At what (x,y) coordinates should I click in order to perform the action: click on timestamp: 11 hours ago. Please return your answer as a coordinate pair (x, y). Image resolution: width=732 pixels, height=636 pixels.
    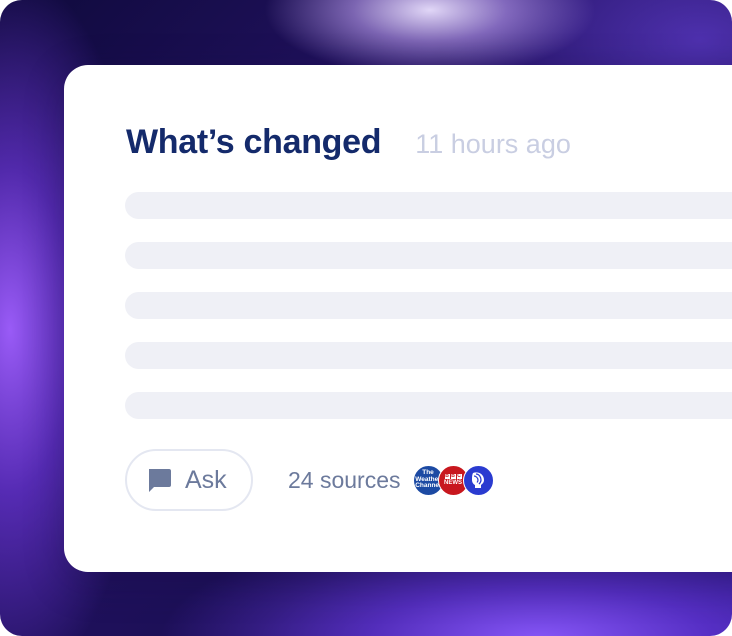
    Looking at the image, I should click on (493, 144).